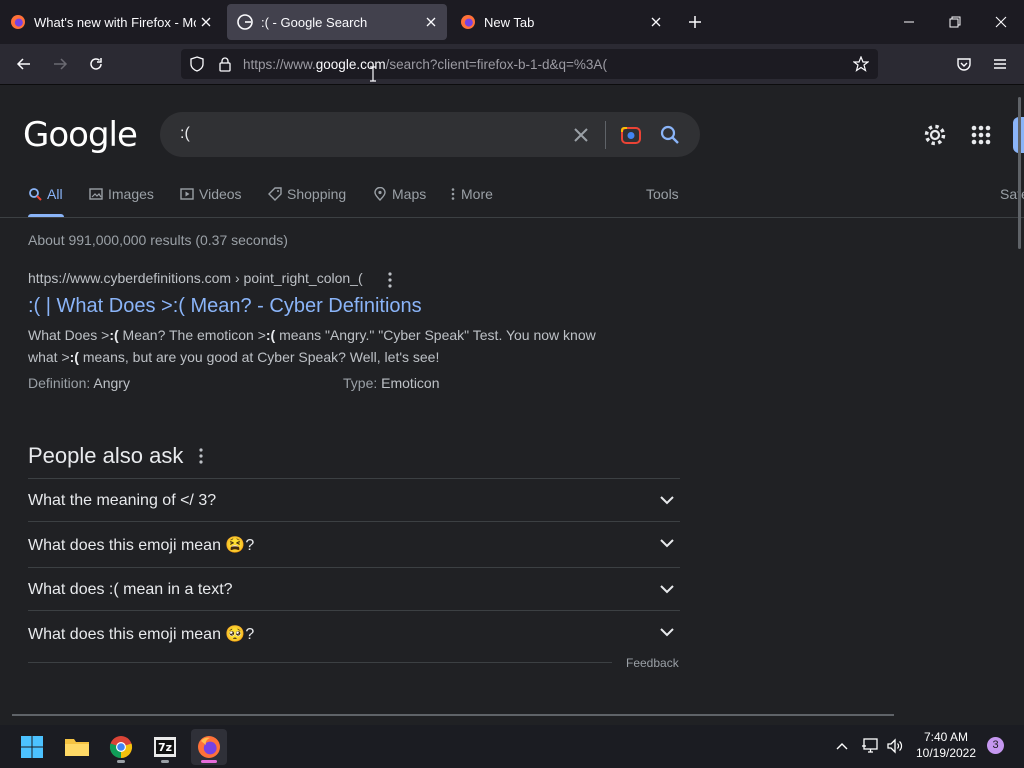 The height and width of the screenshot is (768, 1024). I want to click on firefox-icon, so click(468, 22).